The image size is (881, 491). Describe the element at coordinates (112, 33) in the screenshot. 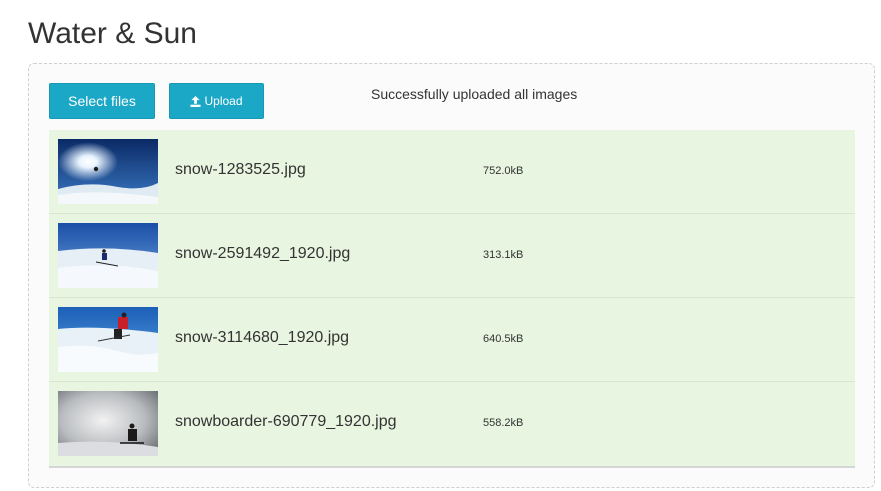

I see `page-title: Water & Sun` at that location.